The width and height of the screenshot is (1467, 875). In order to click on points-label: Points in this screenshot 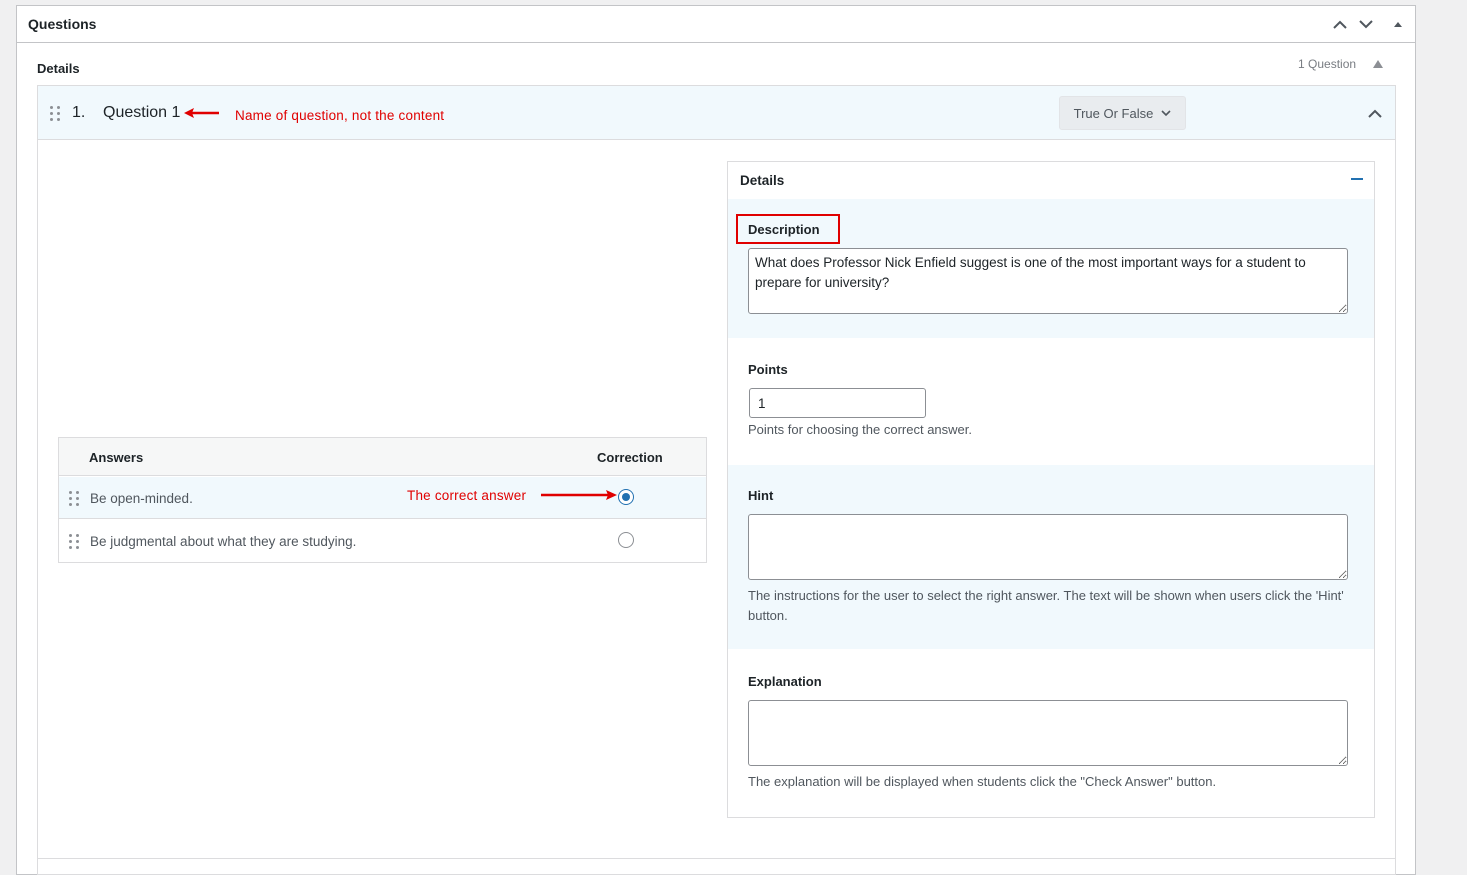, I will do `click(768, 369)`.